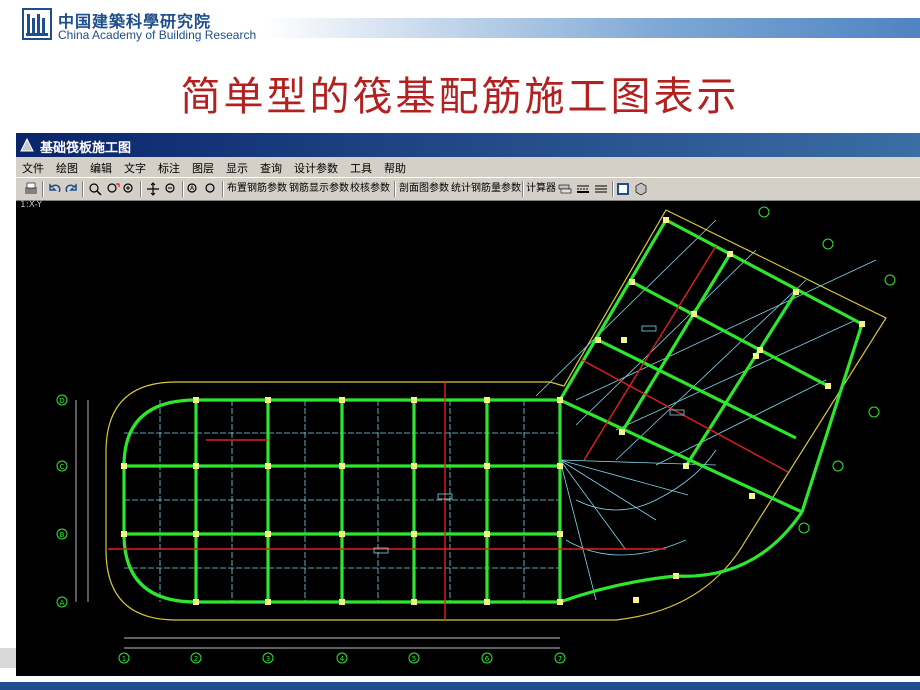 The image size is (920, 690). I want to click on menu-help: 帮助, so click(395, 167).